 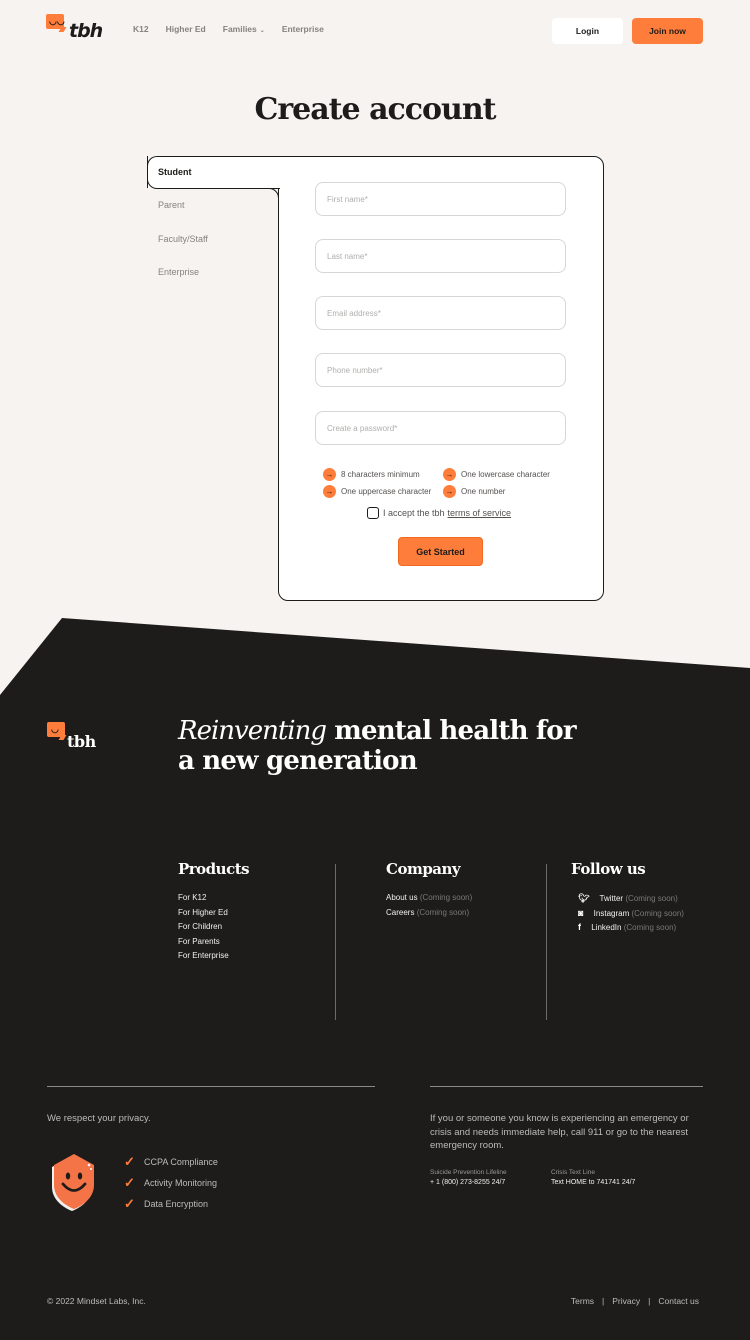 What do you see at coordinates (480, 513) in the screenshot?
I see `terms-of-service-link: terms of service` at bounding box center [480, 513].